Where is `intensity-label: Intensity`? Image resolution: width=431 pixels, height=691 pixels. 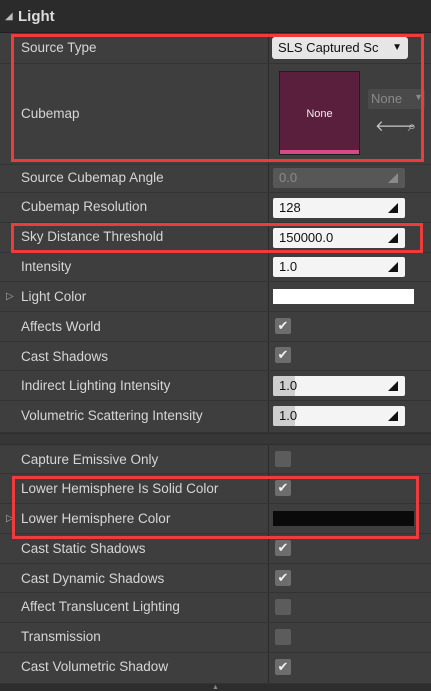 intensity-label: Intensity is located at coordinates (46, 266).